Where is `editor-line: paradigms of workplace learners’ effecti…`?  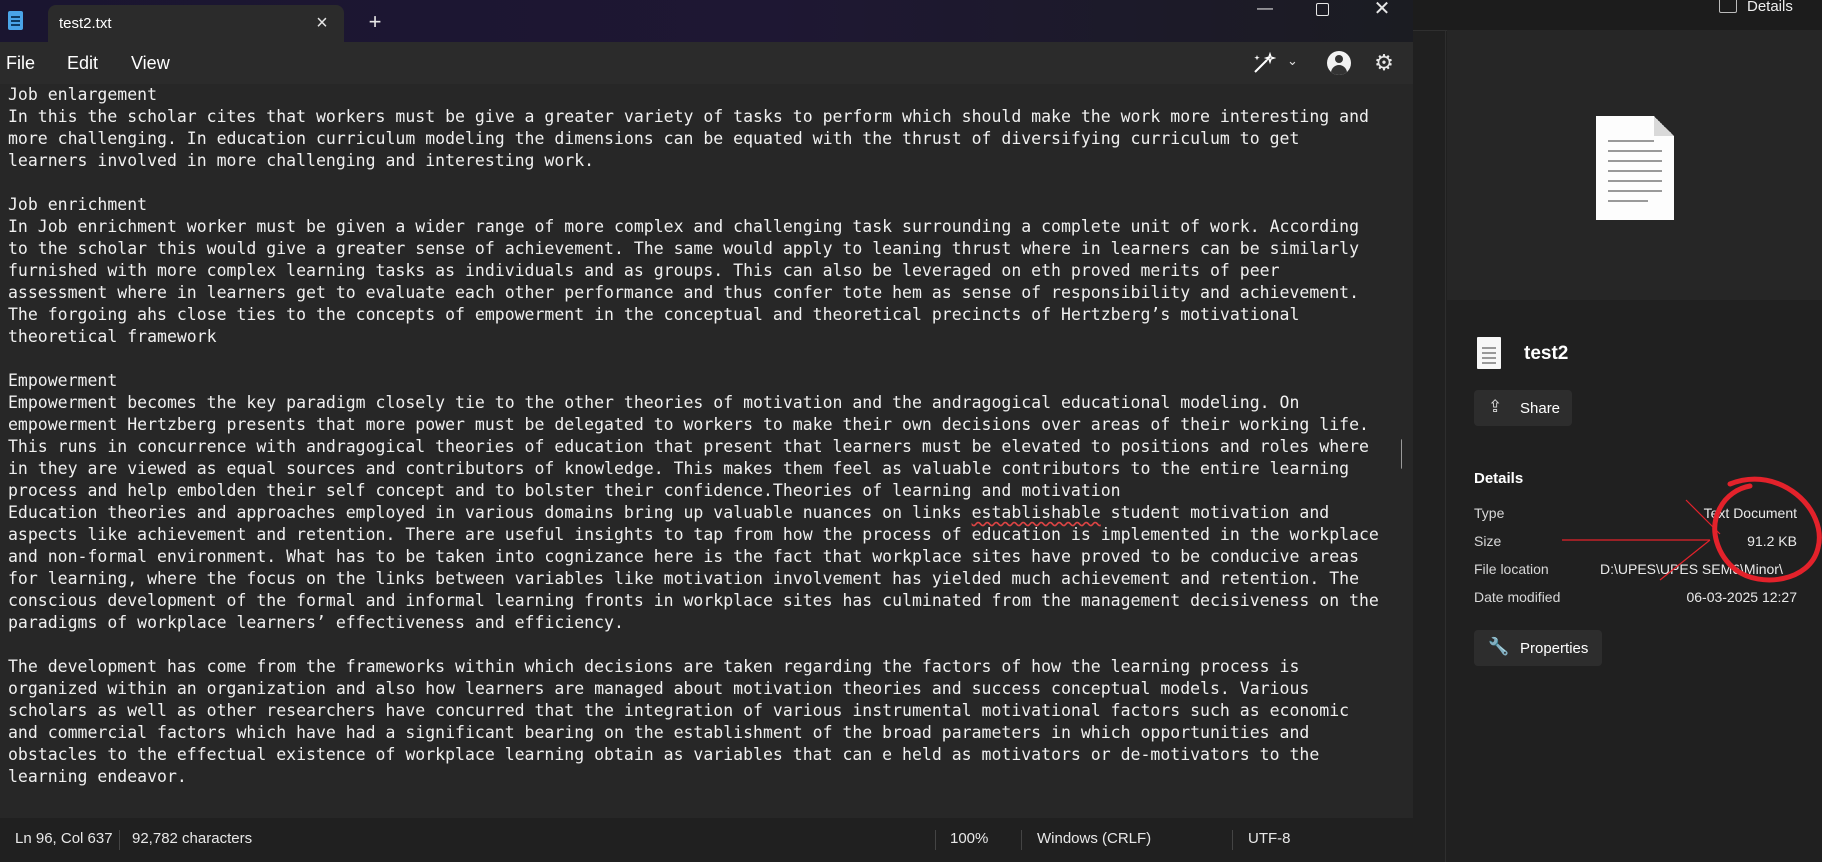
editor-line: paradigms of workplace learners’ effecti… is located at coordinates (316, 622).